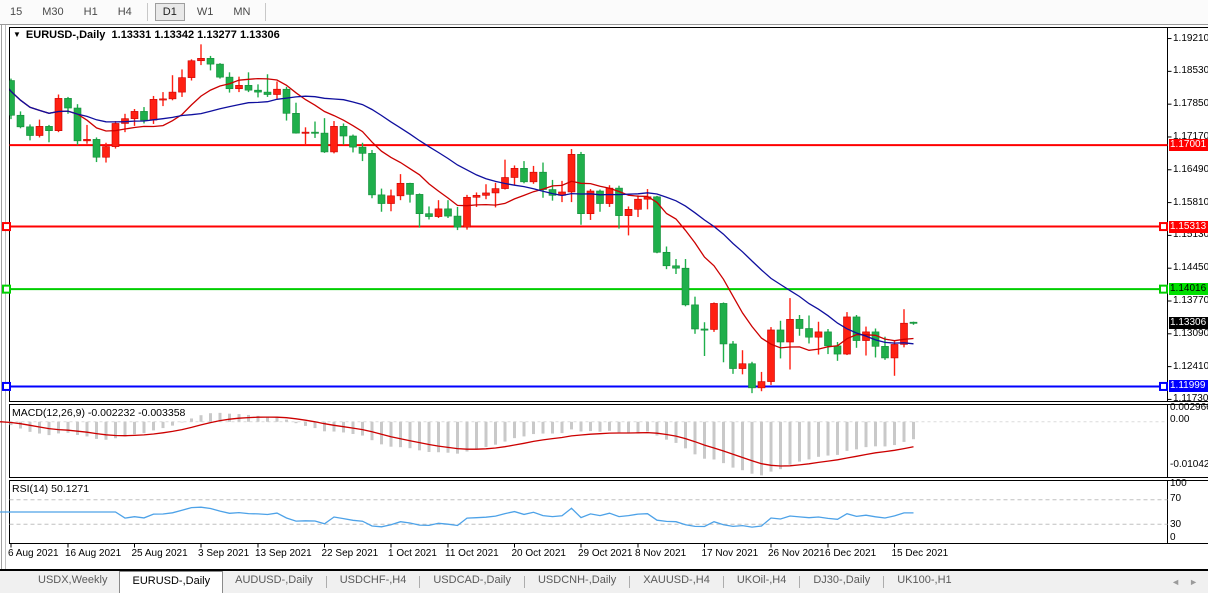 The image size is (1208, 593). Describe the element at coordinates (796, 553) in the screenshot. I see `date-axis-label: 26 Nov 2021` at that location.